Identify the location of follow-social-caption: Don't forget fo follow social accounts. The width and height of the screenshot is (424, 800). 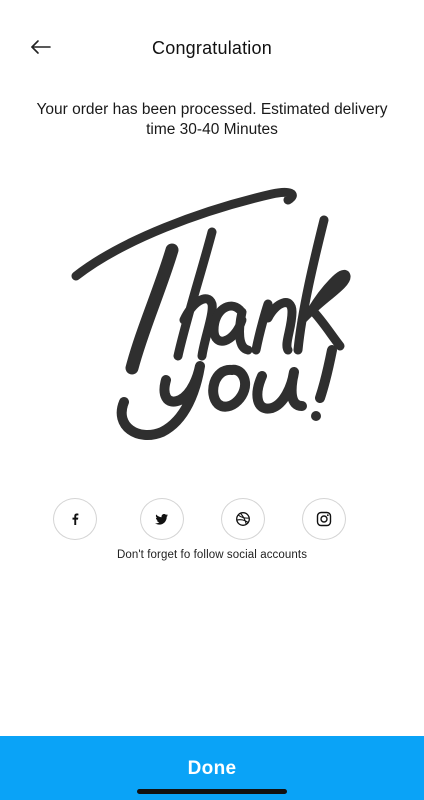
(212, 555).